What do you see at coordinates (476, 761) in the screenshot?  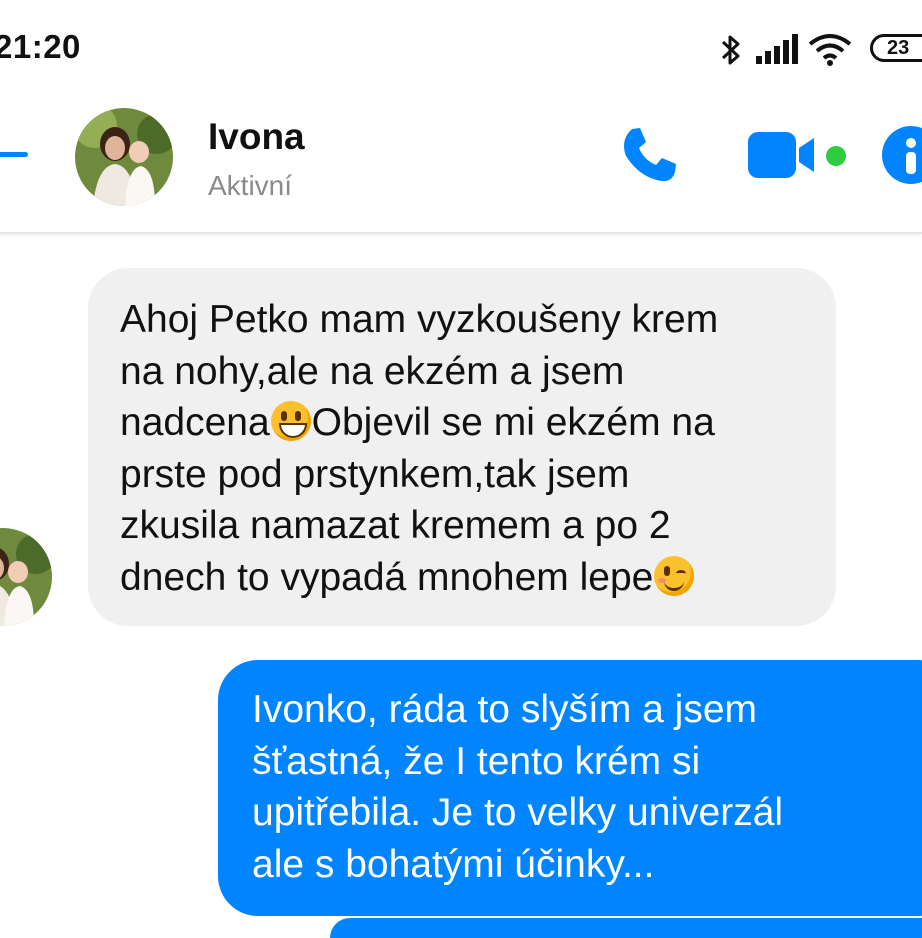 I see `message-line: šťastná, že I tento krém si` at bounding box center [476, 761].